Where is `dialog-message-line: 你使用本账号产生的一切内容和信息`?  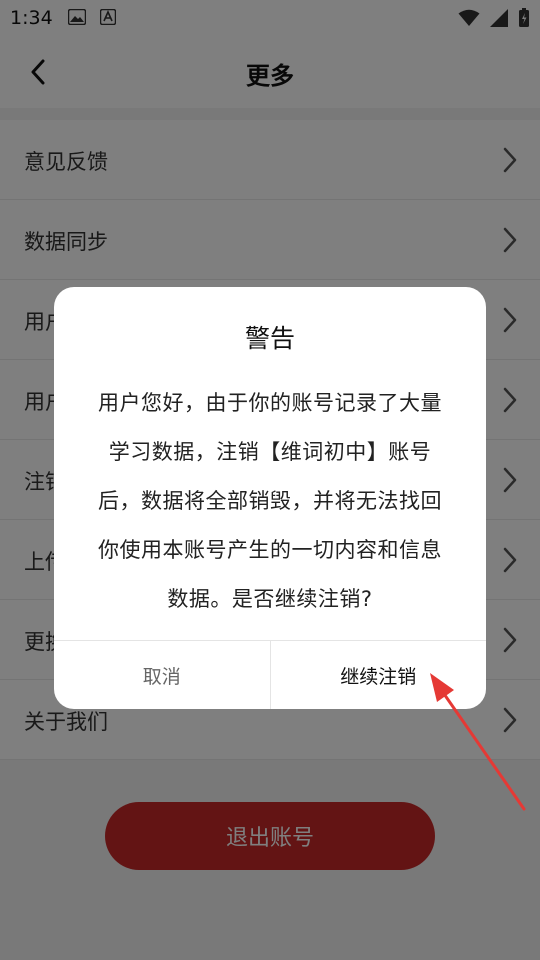 dialog-message-line: 你使用本账号产生的一切内容和信息 is located at coordinates (270, 550).